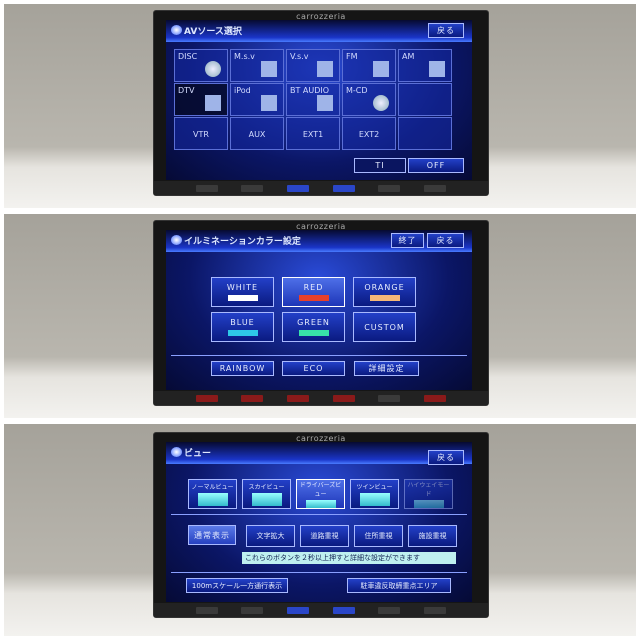  What do you see at coordinates (313, 287) in the screenshot?
I see `color-label: RED` at bounding box center [313, 287].